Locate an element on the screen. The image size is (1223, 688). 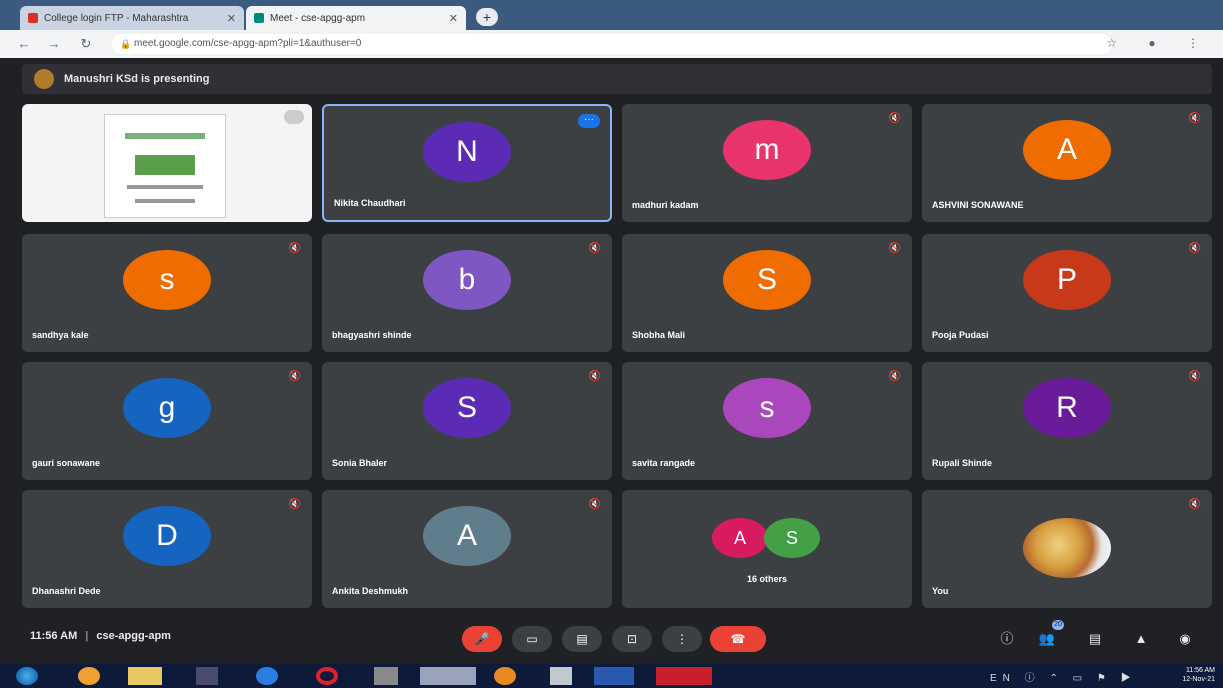
tab-meet: Meet - cse-apgg-apm ✕ is located at coordinates (356, 18).